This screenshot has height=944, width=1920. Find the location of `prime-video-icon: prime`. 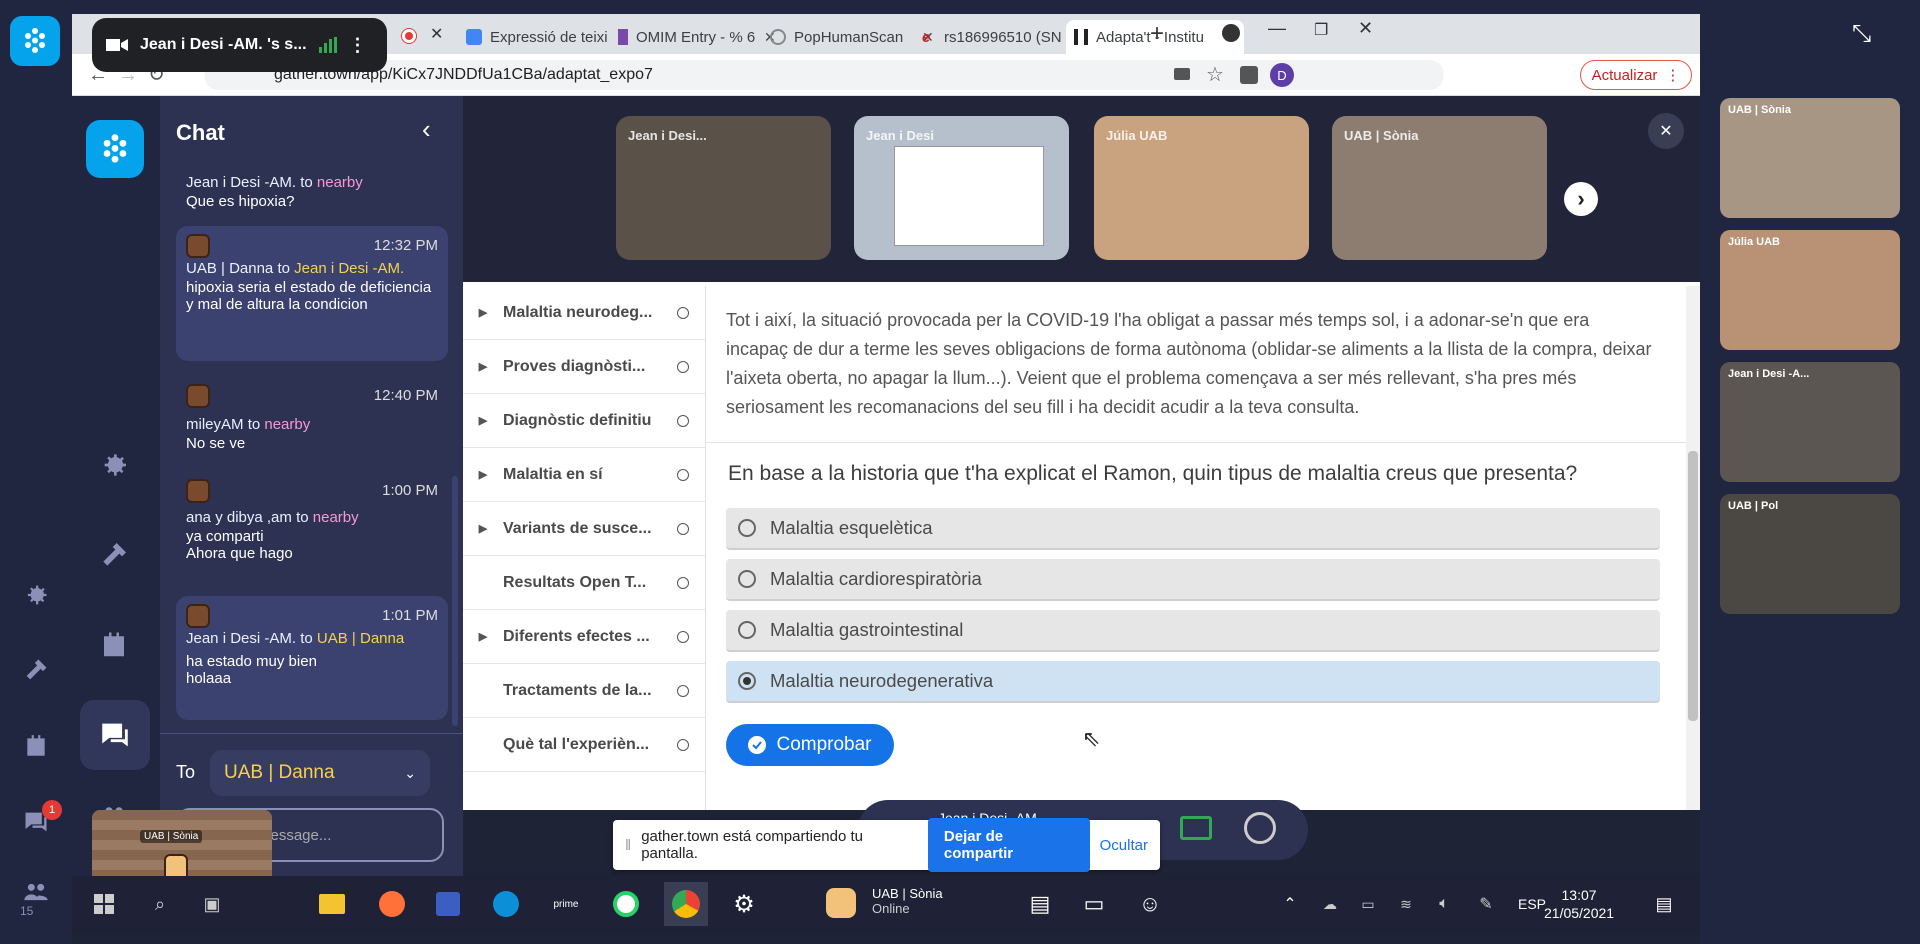

prime-video-icon: prime is located at coordinates (566, 904).